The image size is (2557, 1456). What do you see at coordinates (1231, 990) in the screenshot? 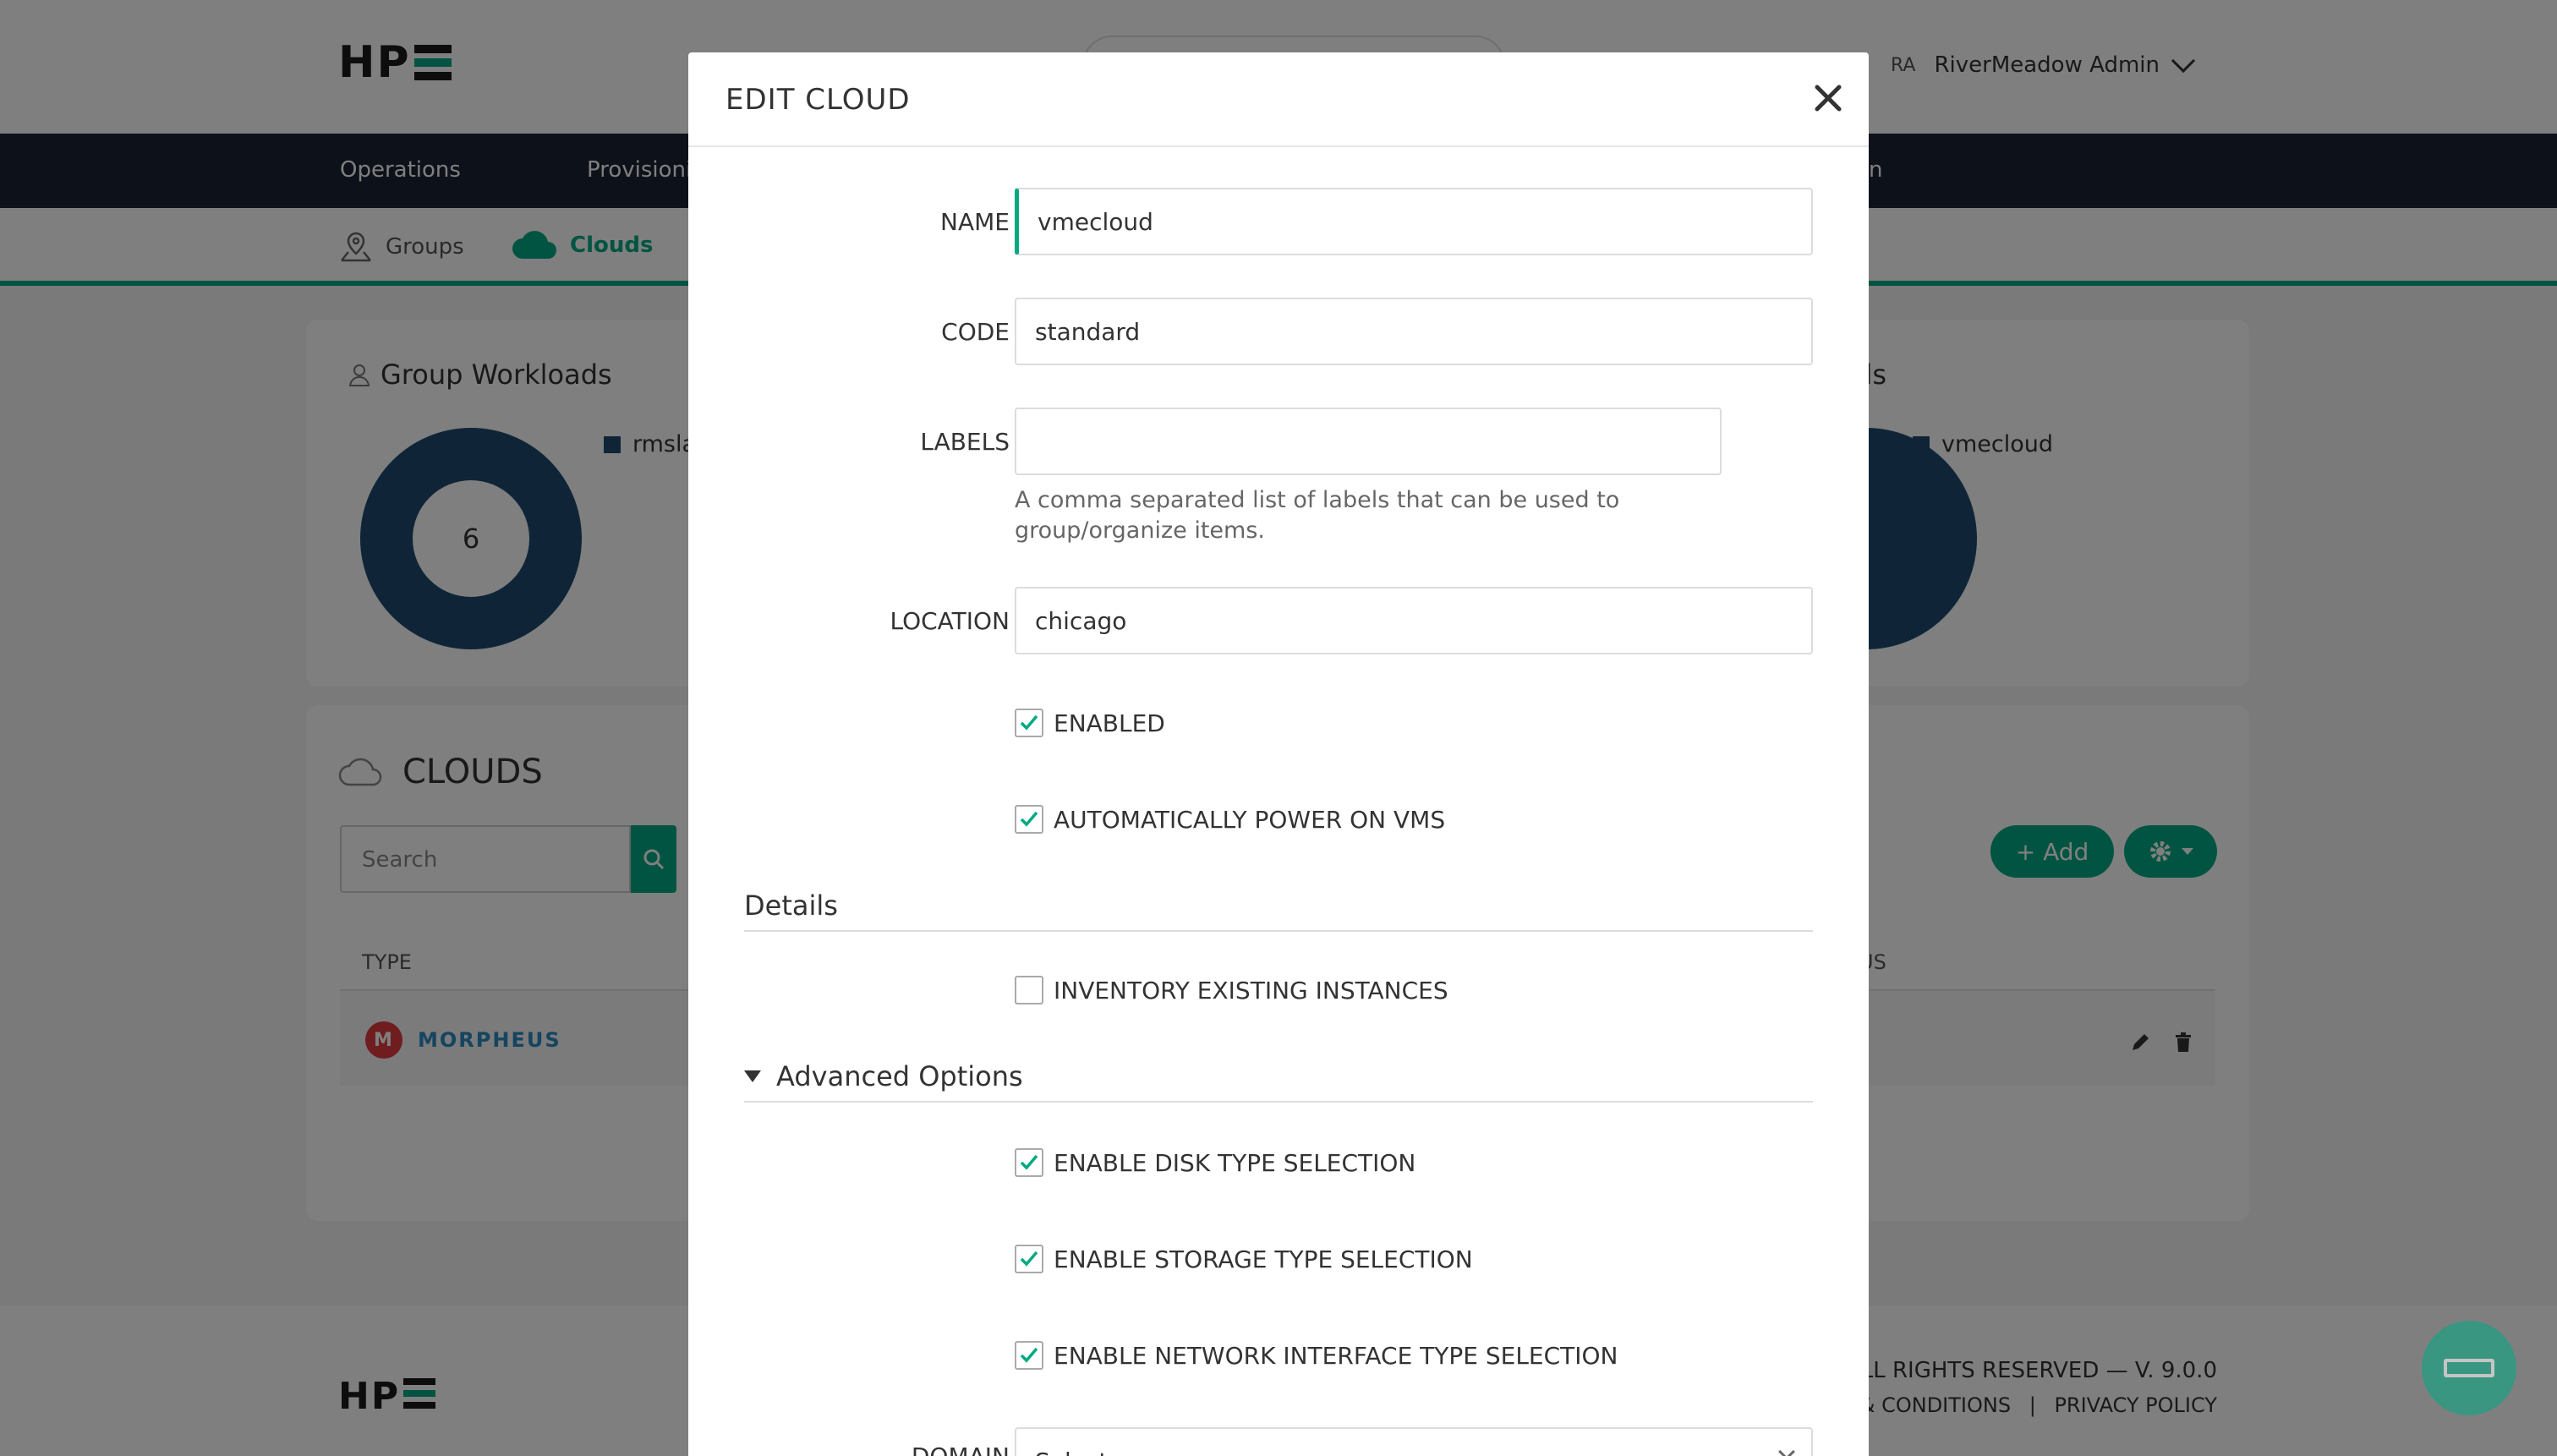
I see `inventory-existing-checkbox: INVENTORY EXISTING INSTANCES` at bounding box center [1231, 990].